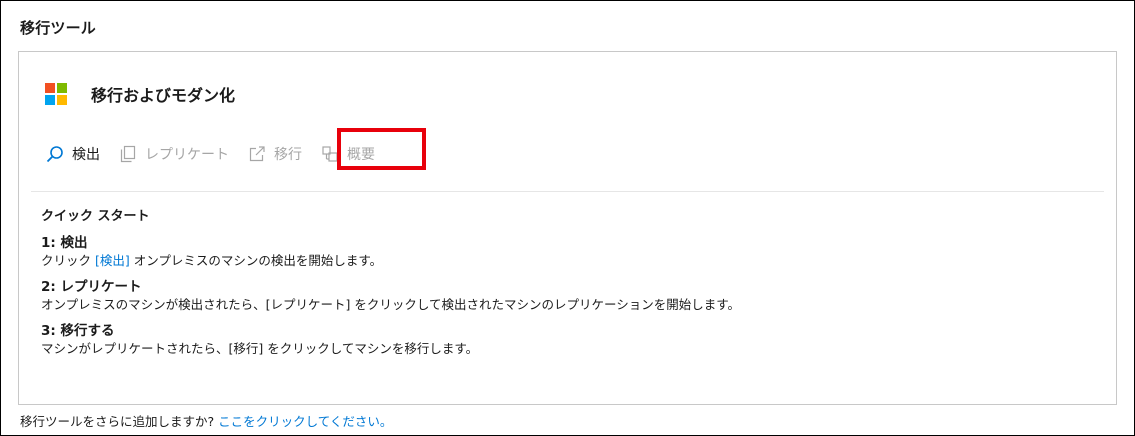 This screenshot has height=436, width=1135. I want to click on section-title: 移行ツール, so click(58, 28).